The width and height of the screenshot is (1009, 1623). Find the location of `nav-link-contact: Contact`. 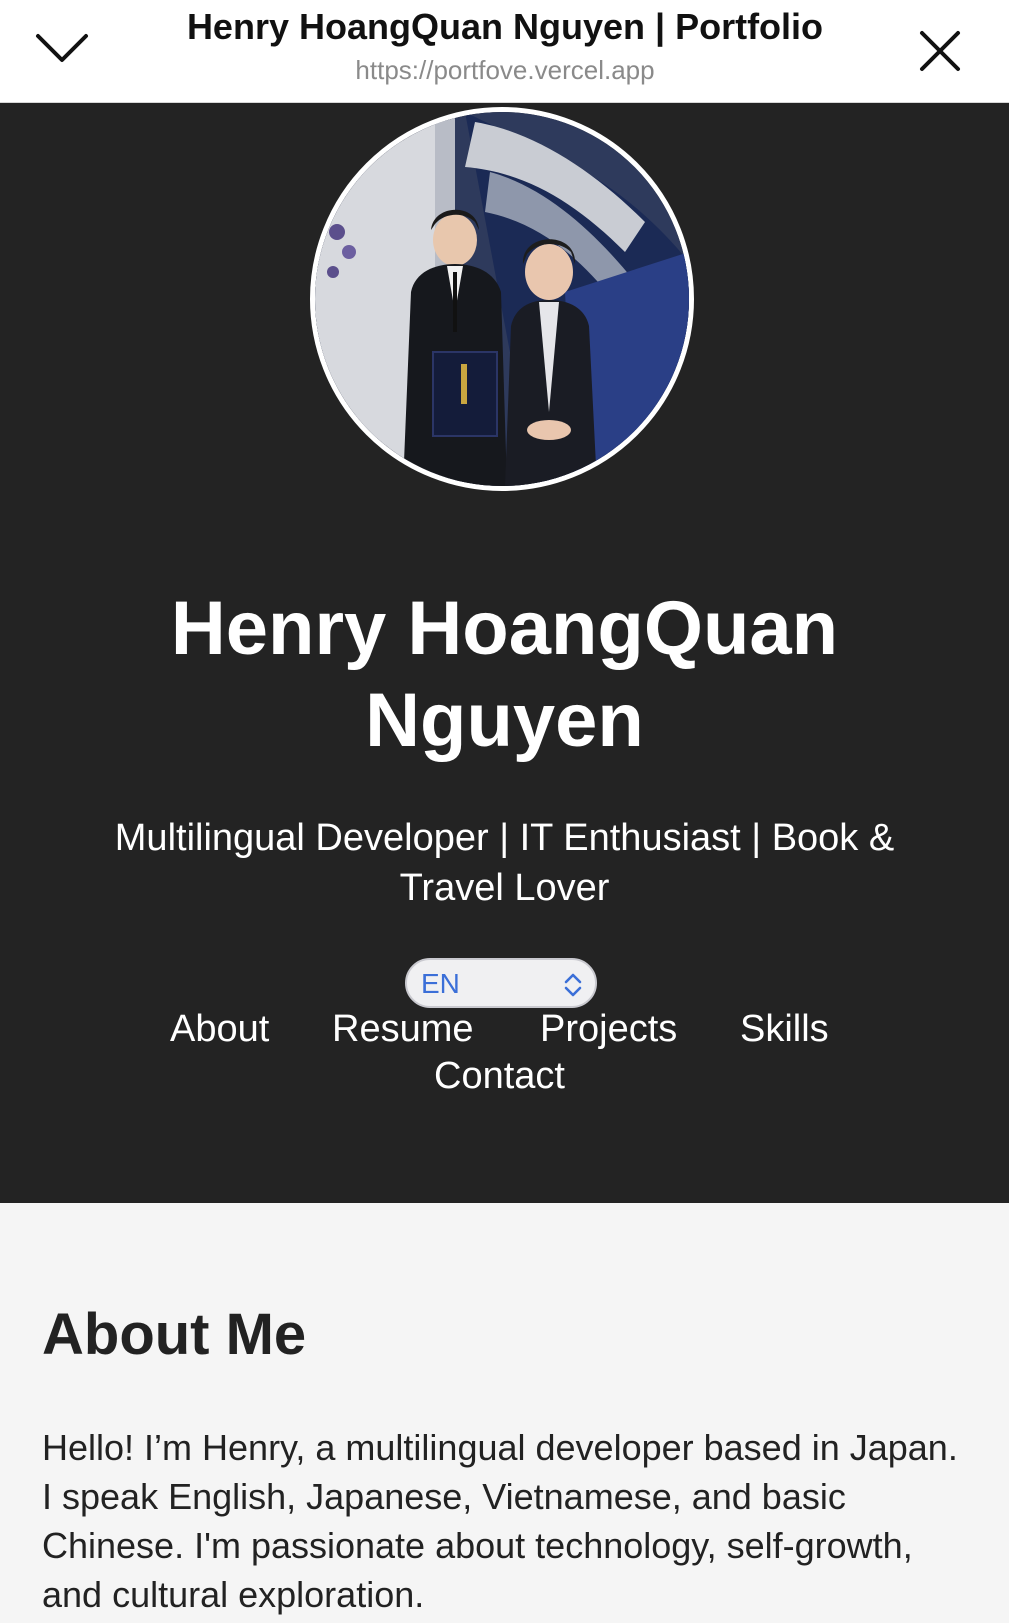

nav-link-contact: Contact is located at coordinates (499, 1076).